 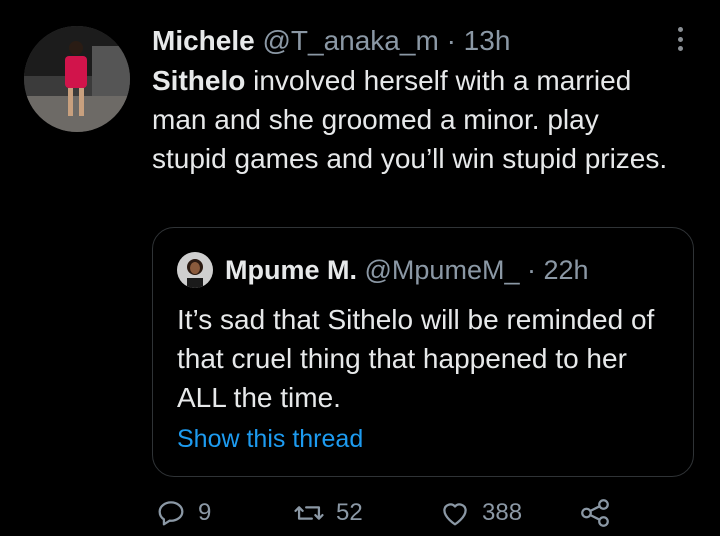 I want to click on quote-avatar-photo, so click(x=195, y=270).